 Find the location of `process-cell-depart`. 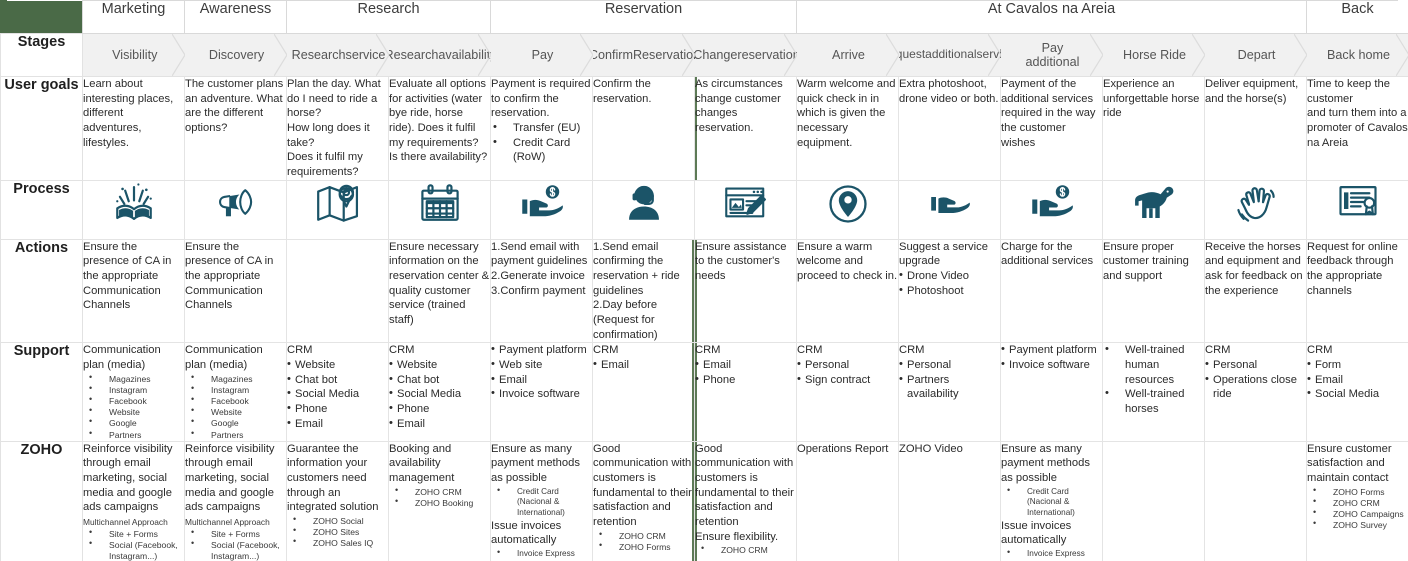

process-cell-depart is located at coordinates (1255, 209).